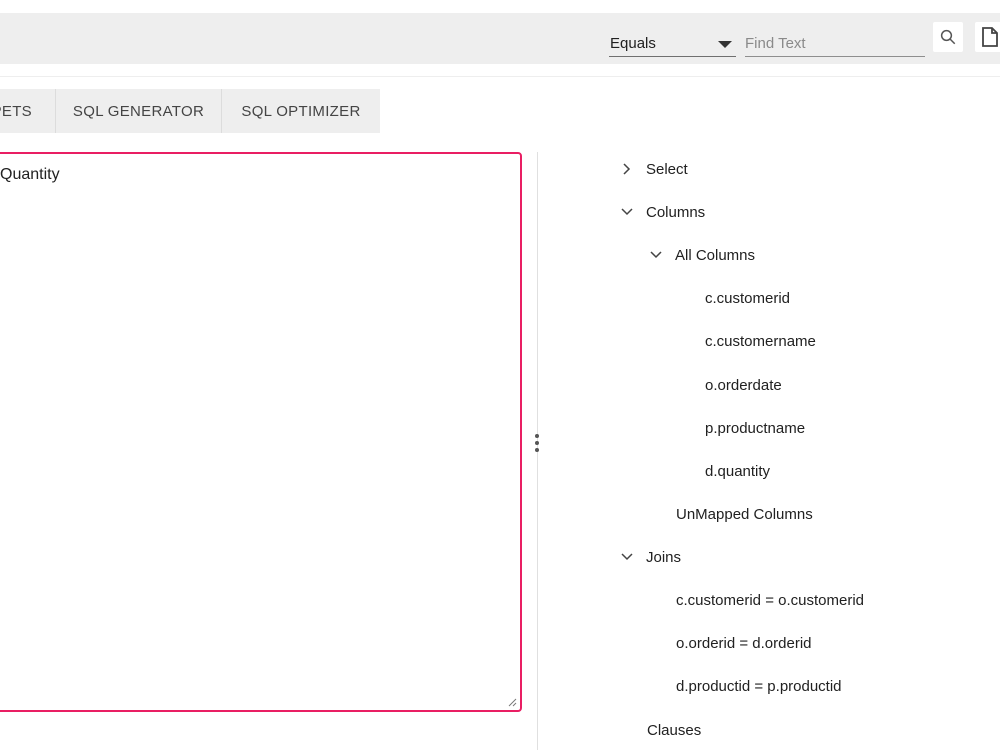 Image resolution: width=1000 pixels, height=750 pixels. Describe the element at coordinates (537, 444) in the screenshot. I see `drag-handle-icon` at that location.